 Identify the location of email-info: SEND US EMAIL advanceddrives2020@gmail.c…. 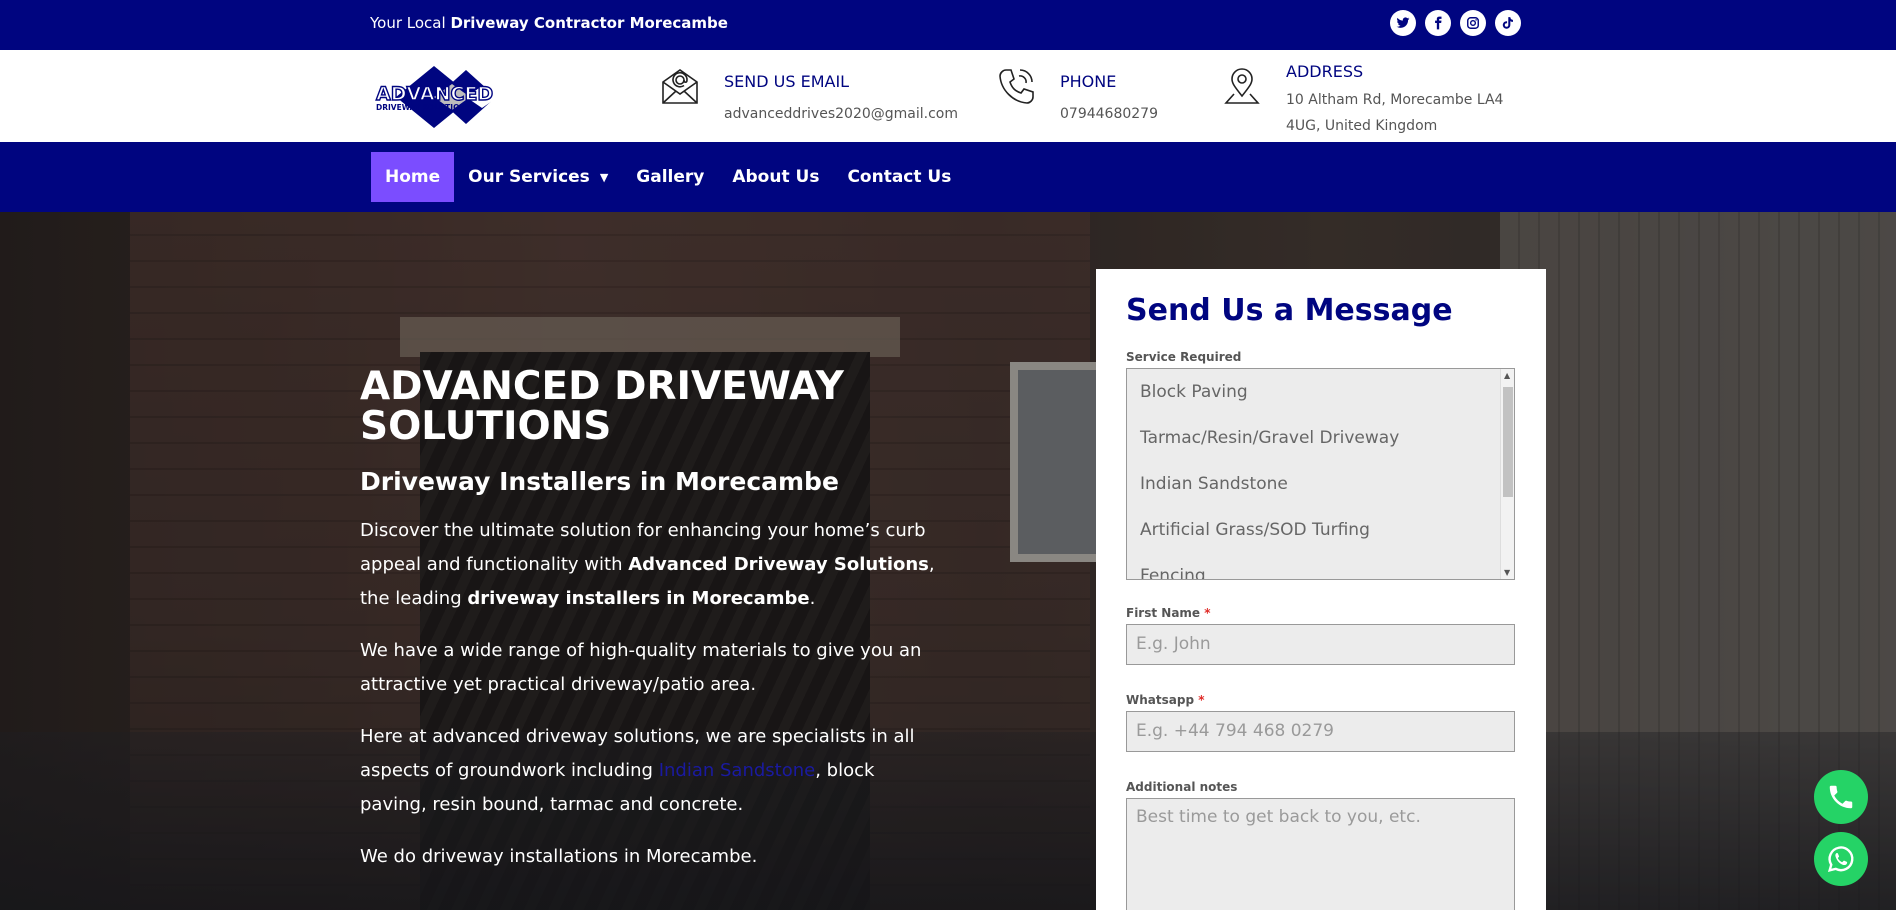
(809, 94).